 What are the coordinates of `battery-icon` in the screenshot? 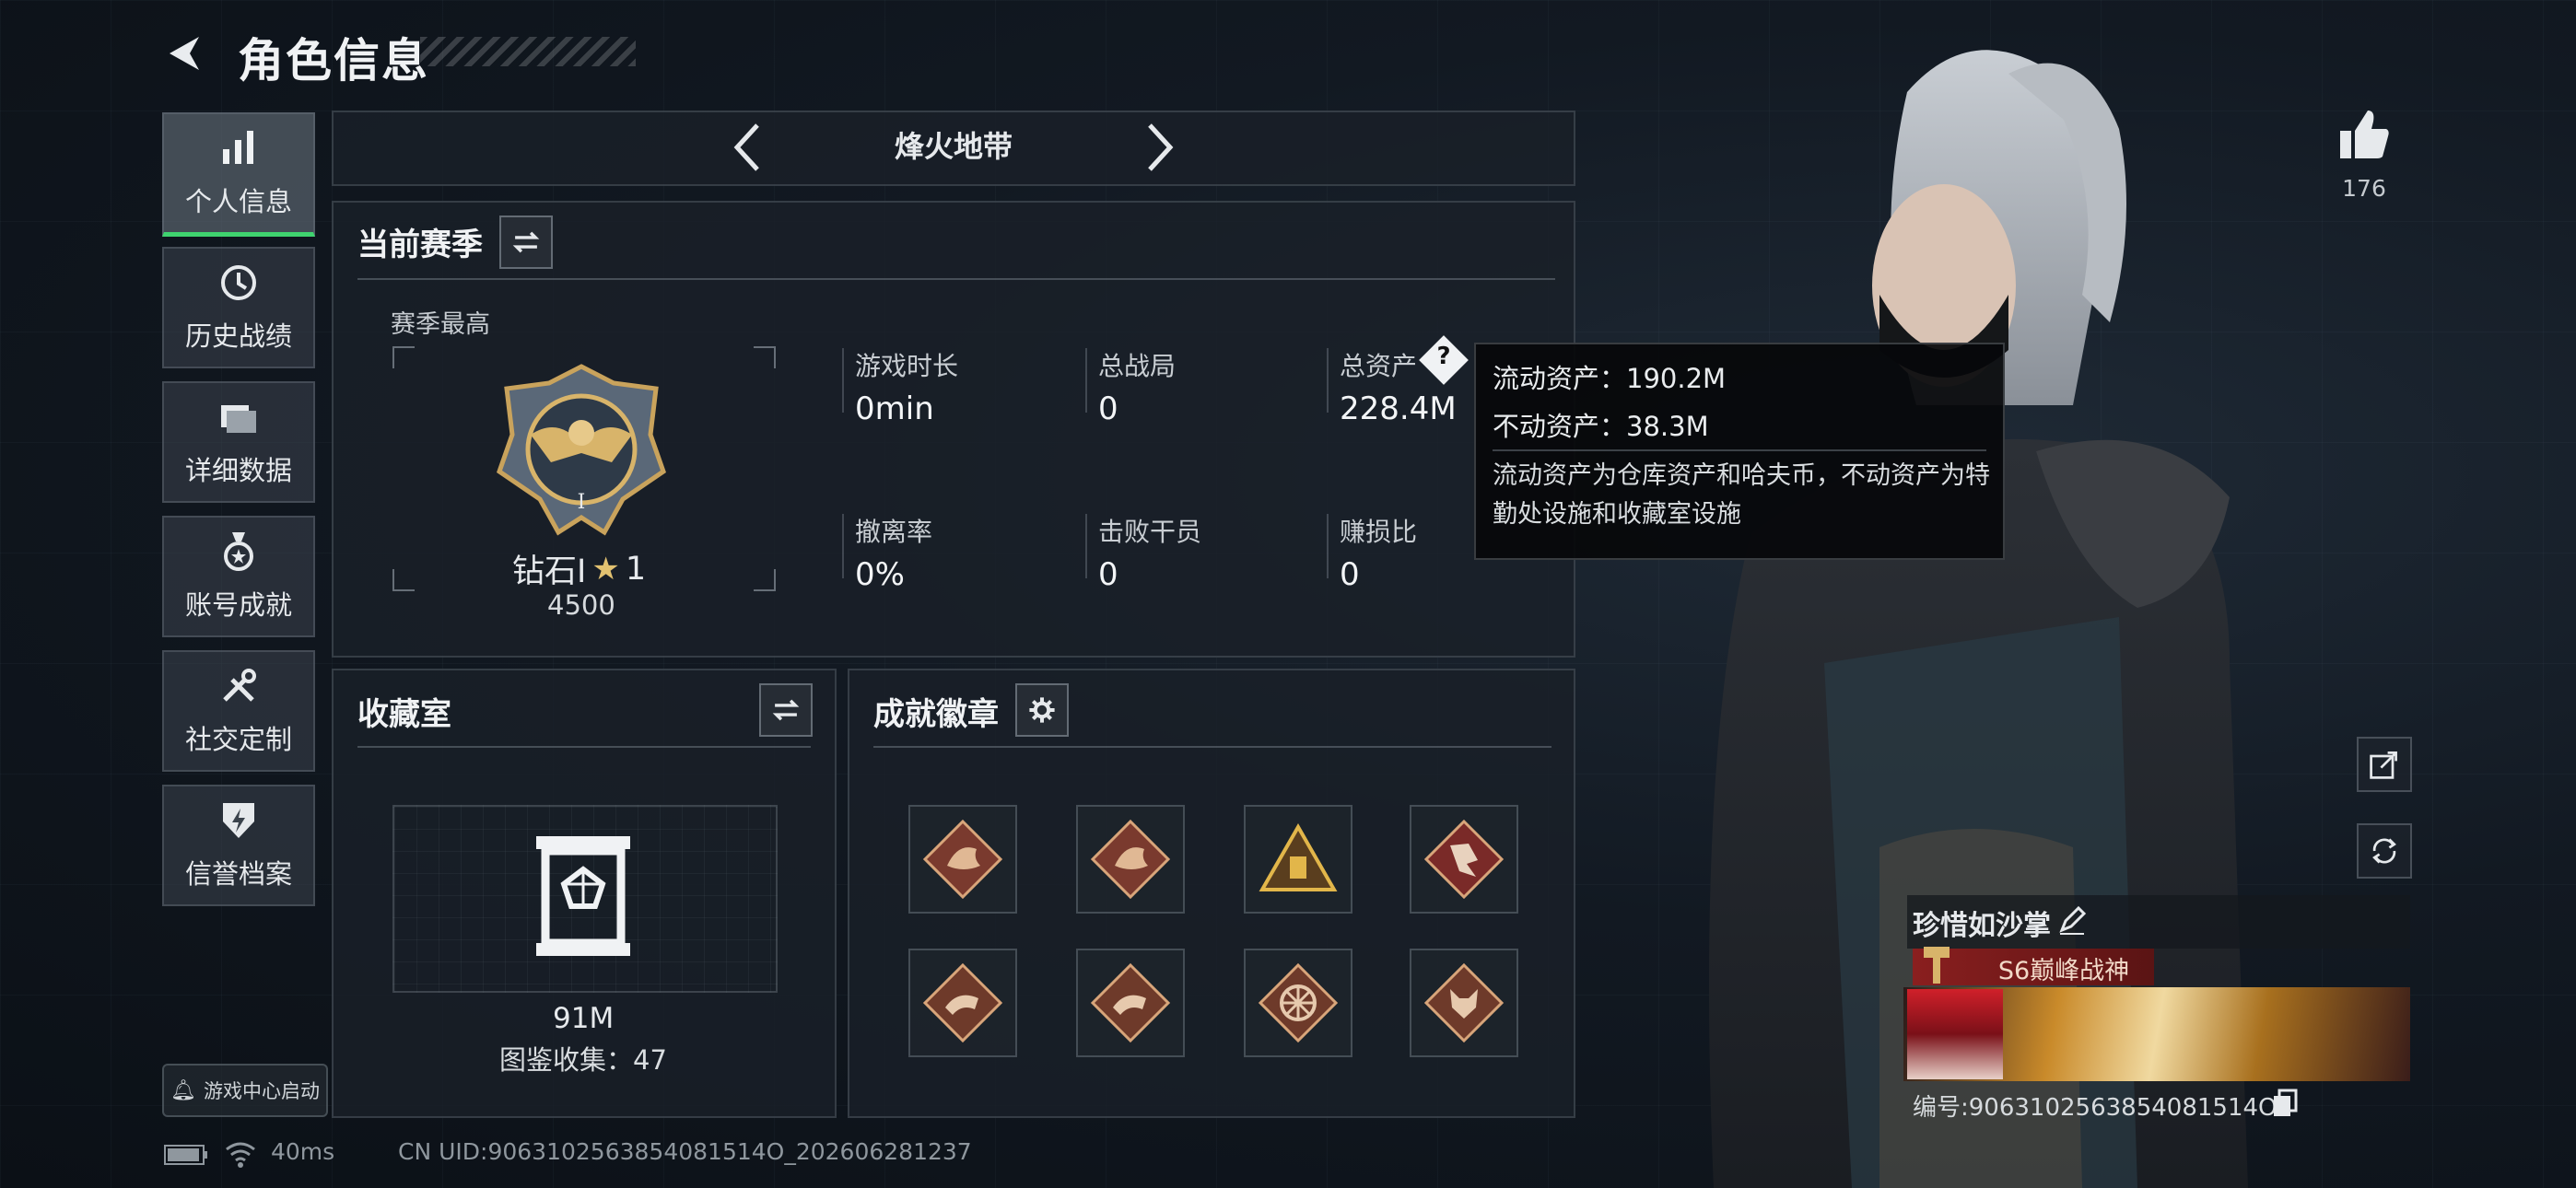 It's located at (185, 1155).